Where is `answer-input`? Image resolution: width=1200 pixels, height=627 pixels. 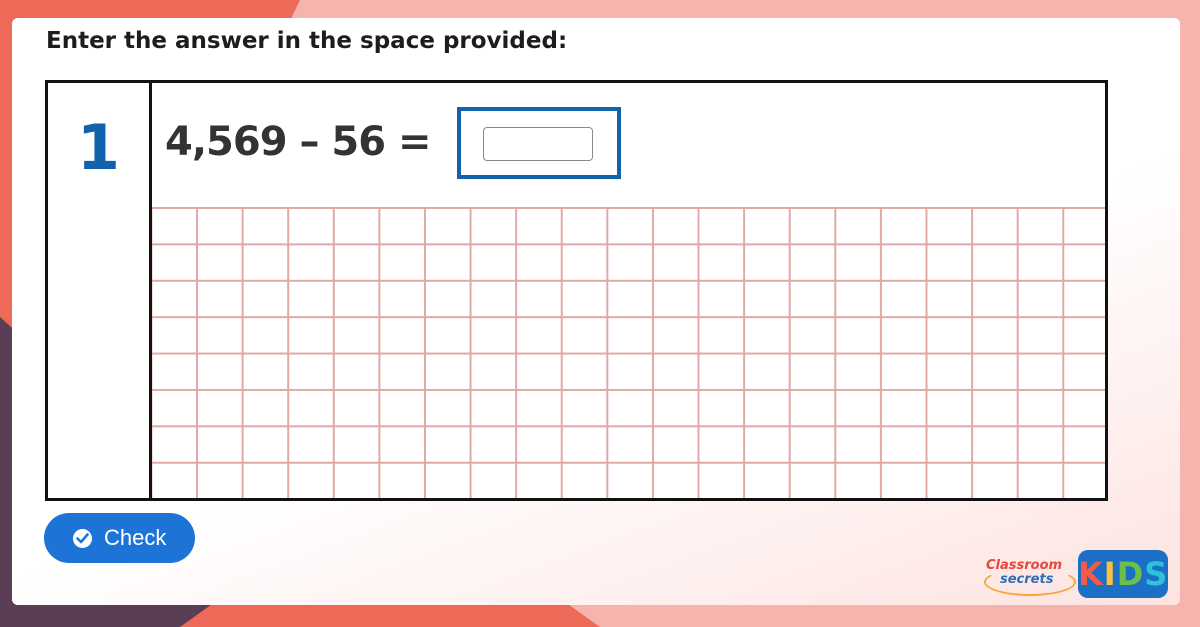
answer-input is located at coordinates (538, 144).